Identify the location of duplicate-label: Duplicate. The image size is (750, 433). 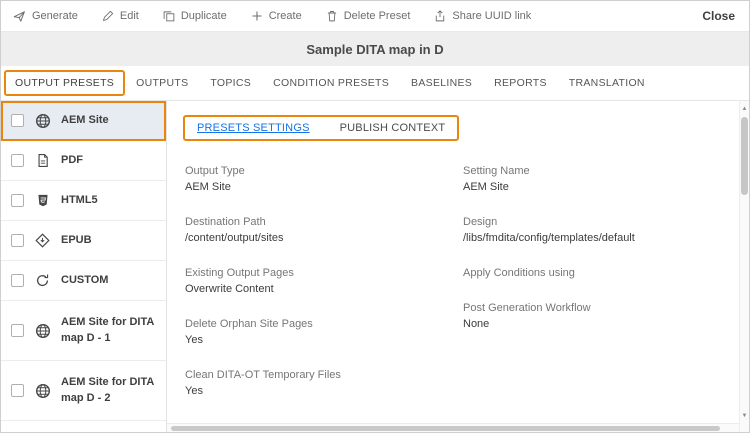
(203, 16).